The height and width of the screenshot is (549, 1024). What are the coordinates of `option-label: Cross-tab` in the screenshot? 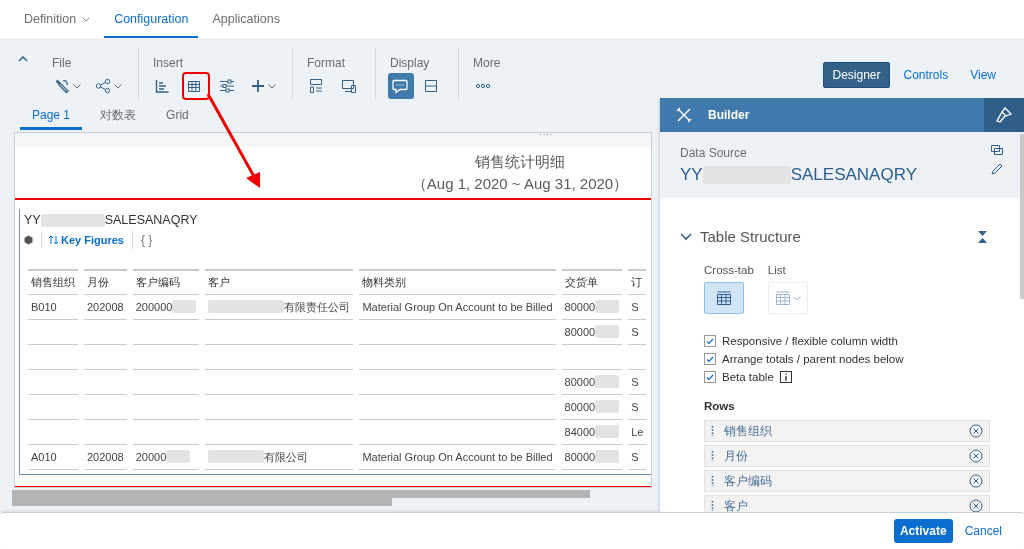 It's located at (729, 270).